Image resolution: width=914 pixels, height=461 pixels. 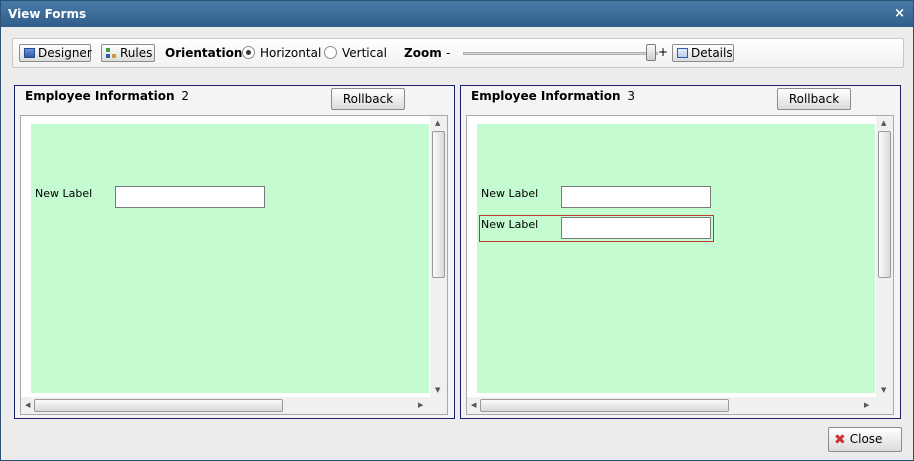 I want to click on panel-title: Employee Information 3, so click(x=553, y=96).